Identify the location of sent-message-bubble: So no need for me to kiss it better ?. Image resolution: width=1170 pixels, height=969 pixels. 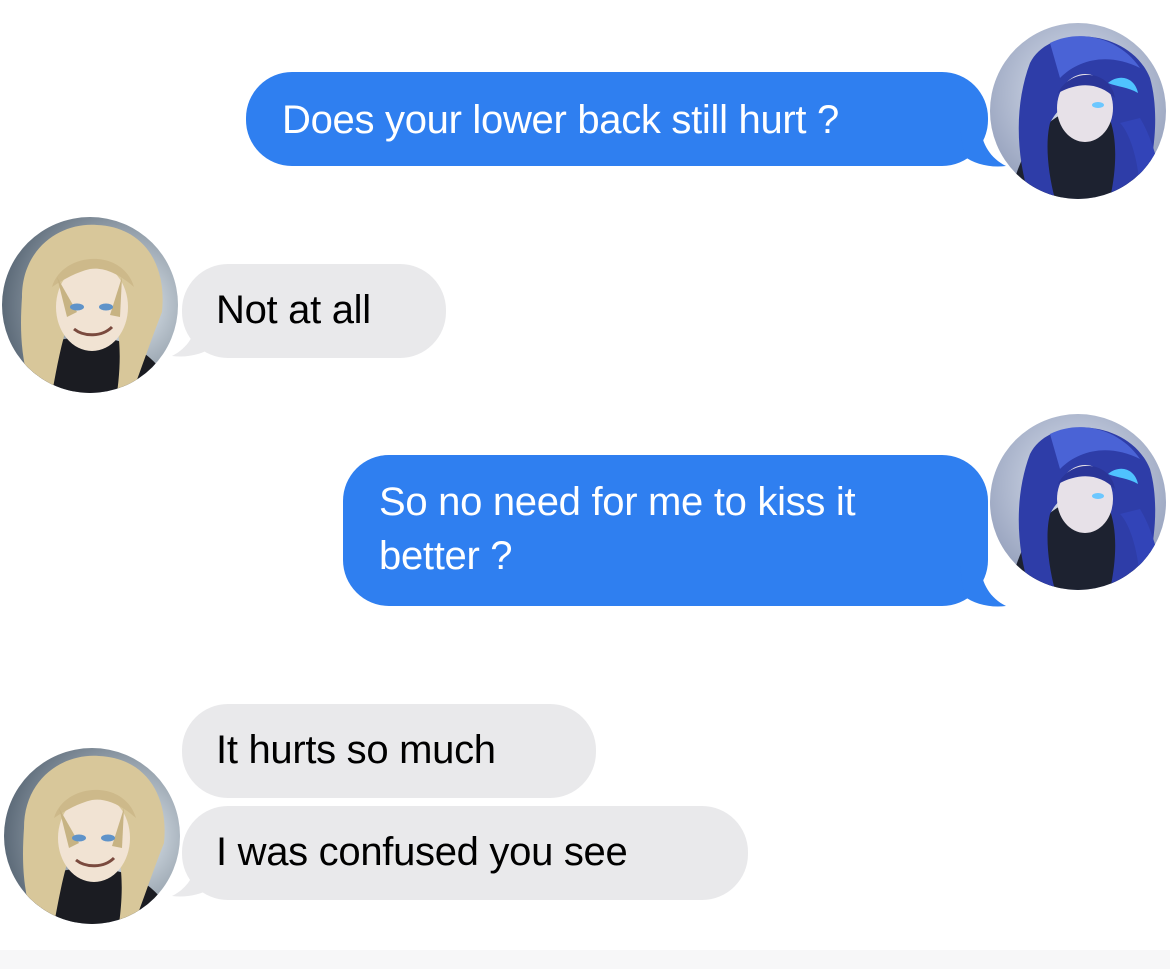
(665, 530).